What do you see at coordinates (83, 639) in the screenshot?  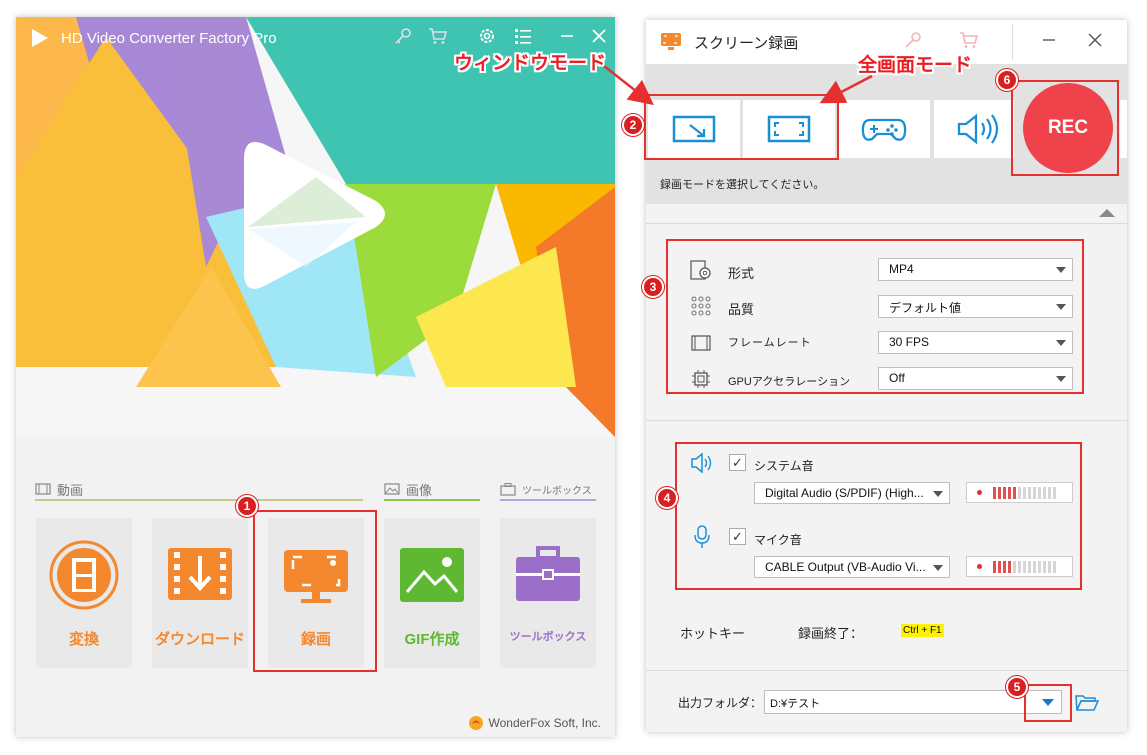 I see `tile-convert-label: 変換` at bounding box center [83, 639].